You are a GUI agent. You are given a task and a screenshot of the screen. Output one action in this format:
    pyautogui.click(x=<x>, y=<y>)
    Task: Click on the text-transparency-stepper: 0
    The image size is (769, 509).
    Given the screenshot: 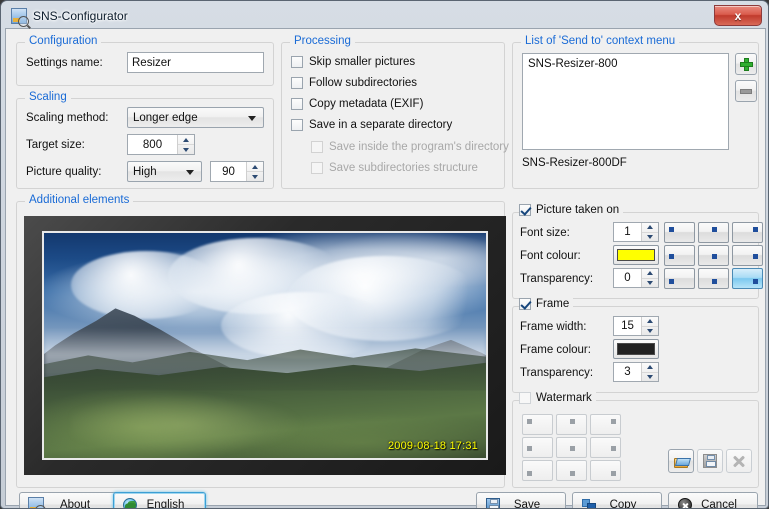 What is the action you would take?
    pyautogui.click(x=636, y=278)
    